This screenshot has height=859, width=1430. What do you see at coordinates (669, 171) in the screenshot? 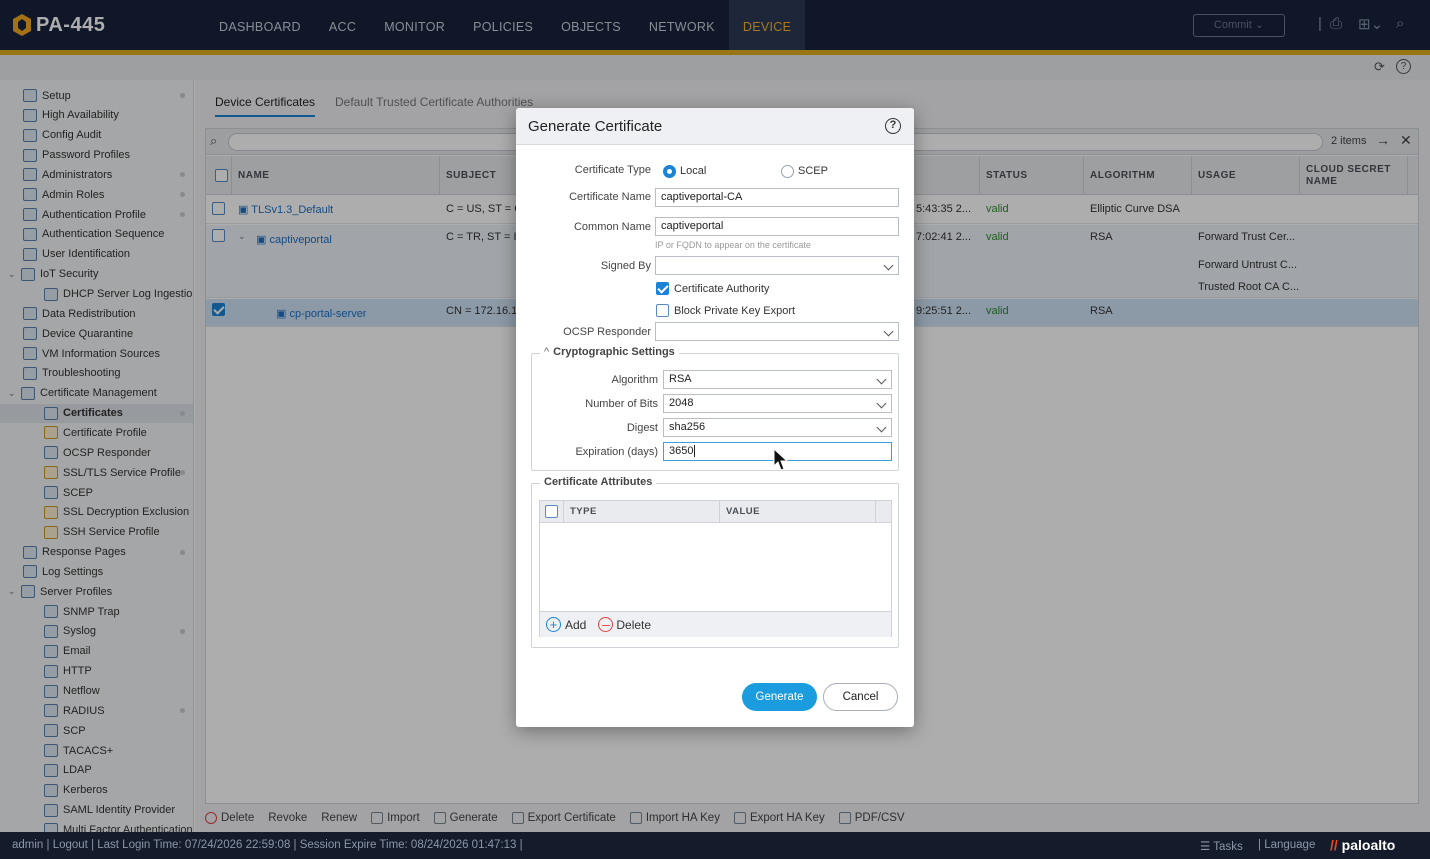
I see `cert-type-local-radio` at bounding box center [669, 171].